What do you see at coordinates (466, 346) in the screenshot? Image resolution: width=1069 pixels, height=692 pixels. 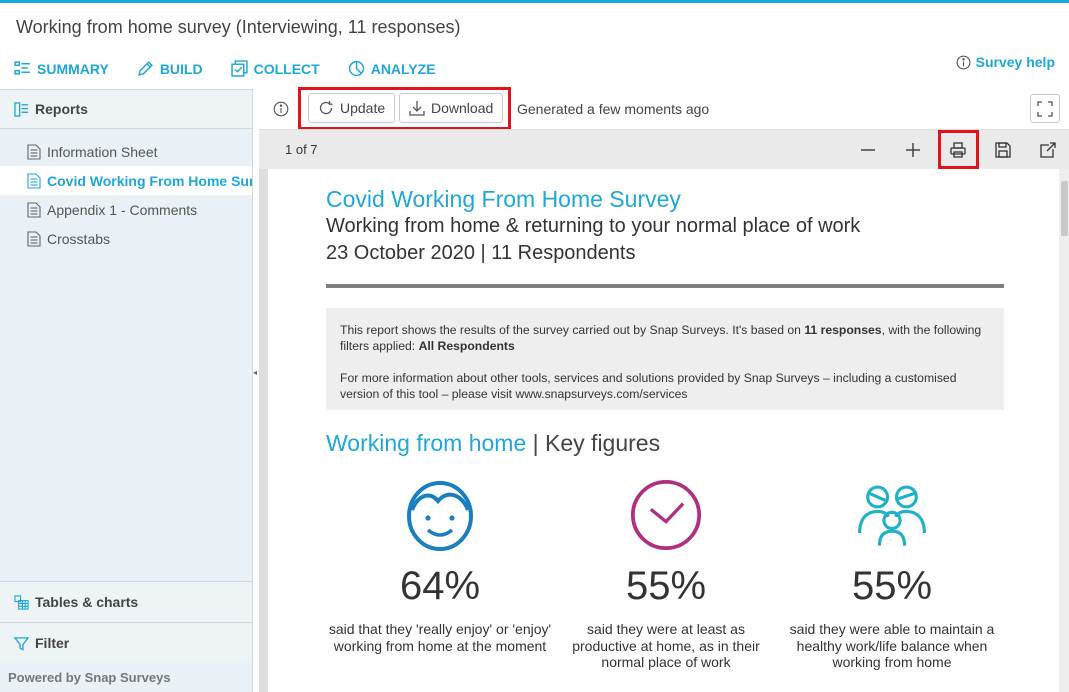 I see `info-filter: All Respondents` at bounding box center [466, 346].